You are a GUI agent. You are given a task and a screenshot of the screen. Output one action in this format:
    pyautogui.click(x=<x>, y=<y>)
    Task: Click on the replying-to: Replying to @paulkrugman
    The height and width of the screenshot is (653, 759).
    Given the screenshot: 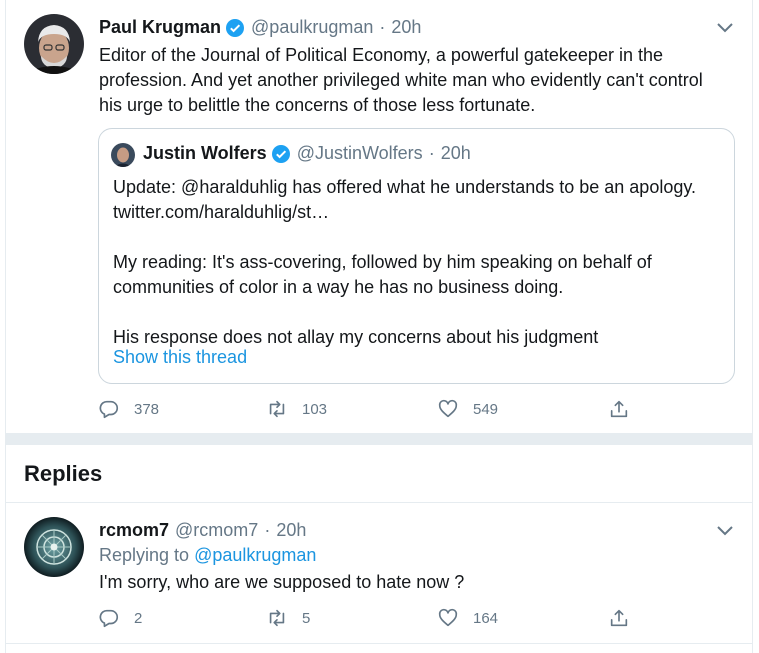 What is the action you would take?
    pyautogui.click(x=207, y=555)
    